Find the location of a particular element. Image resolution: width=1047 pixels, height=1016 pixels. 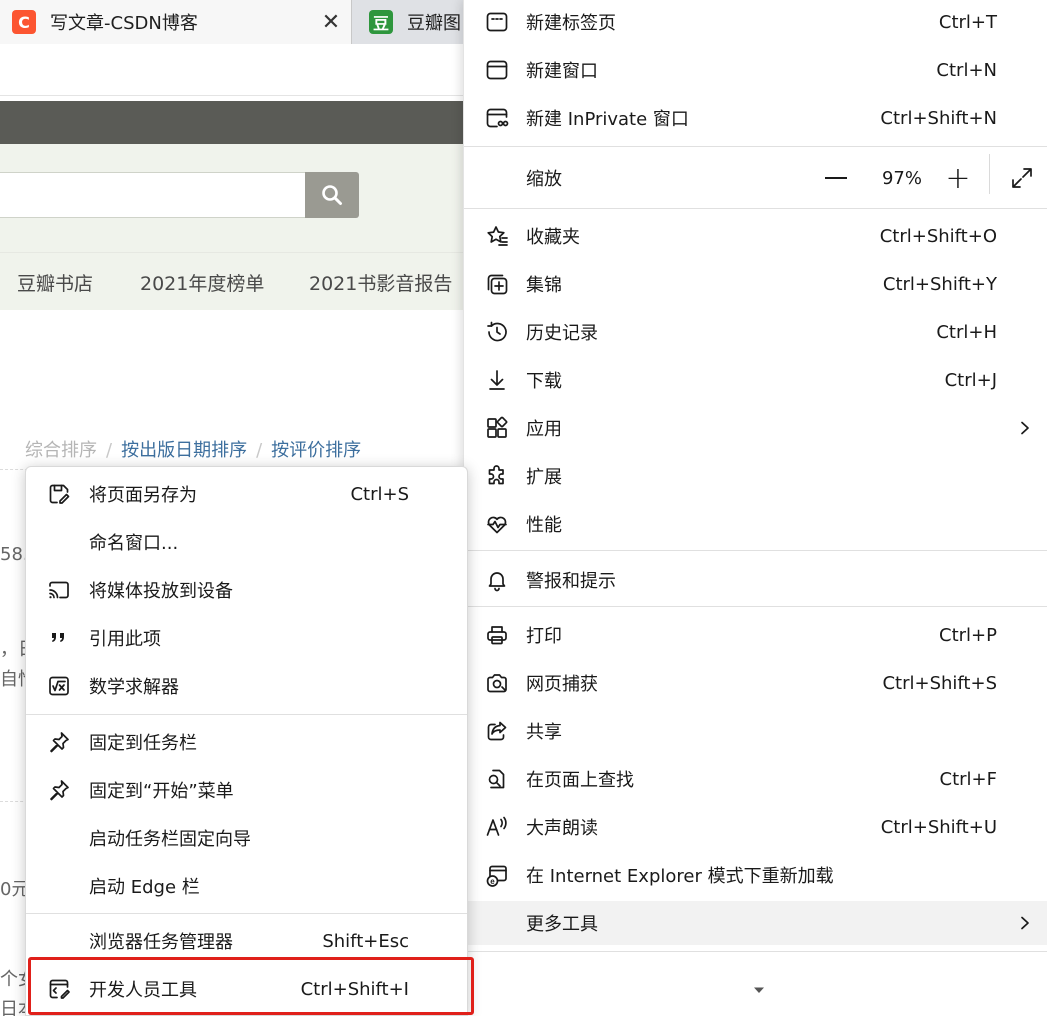

zoom-in-button: + is located at coordinates (958, 178).